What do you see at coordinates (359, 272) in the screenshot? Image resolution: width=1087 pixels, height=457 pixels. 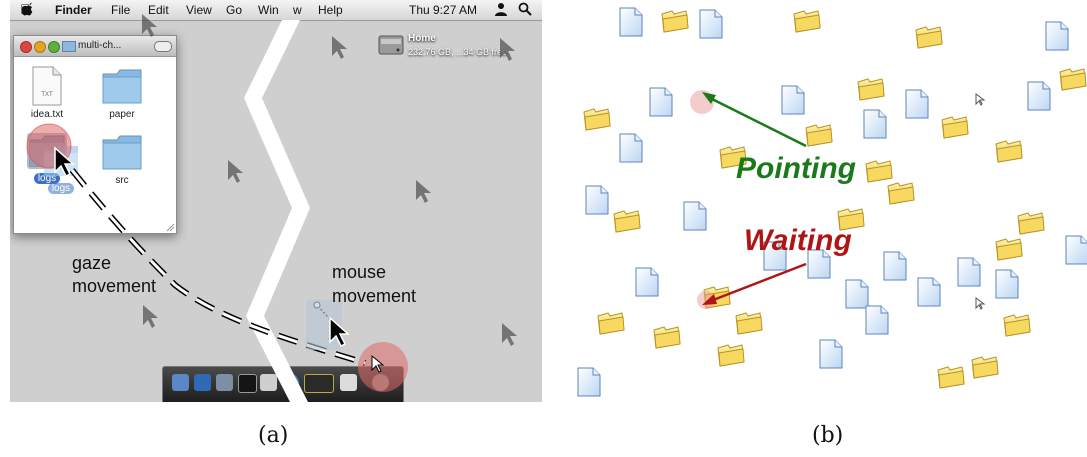 I see `mouse-label-line1: mouse` at bounding box center [359, 272].